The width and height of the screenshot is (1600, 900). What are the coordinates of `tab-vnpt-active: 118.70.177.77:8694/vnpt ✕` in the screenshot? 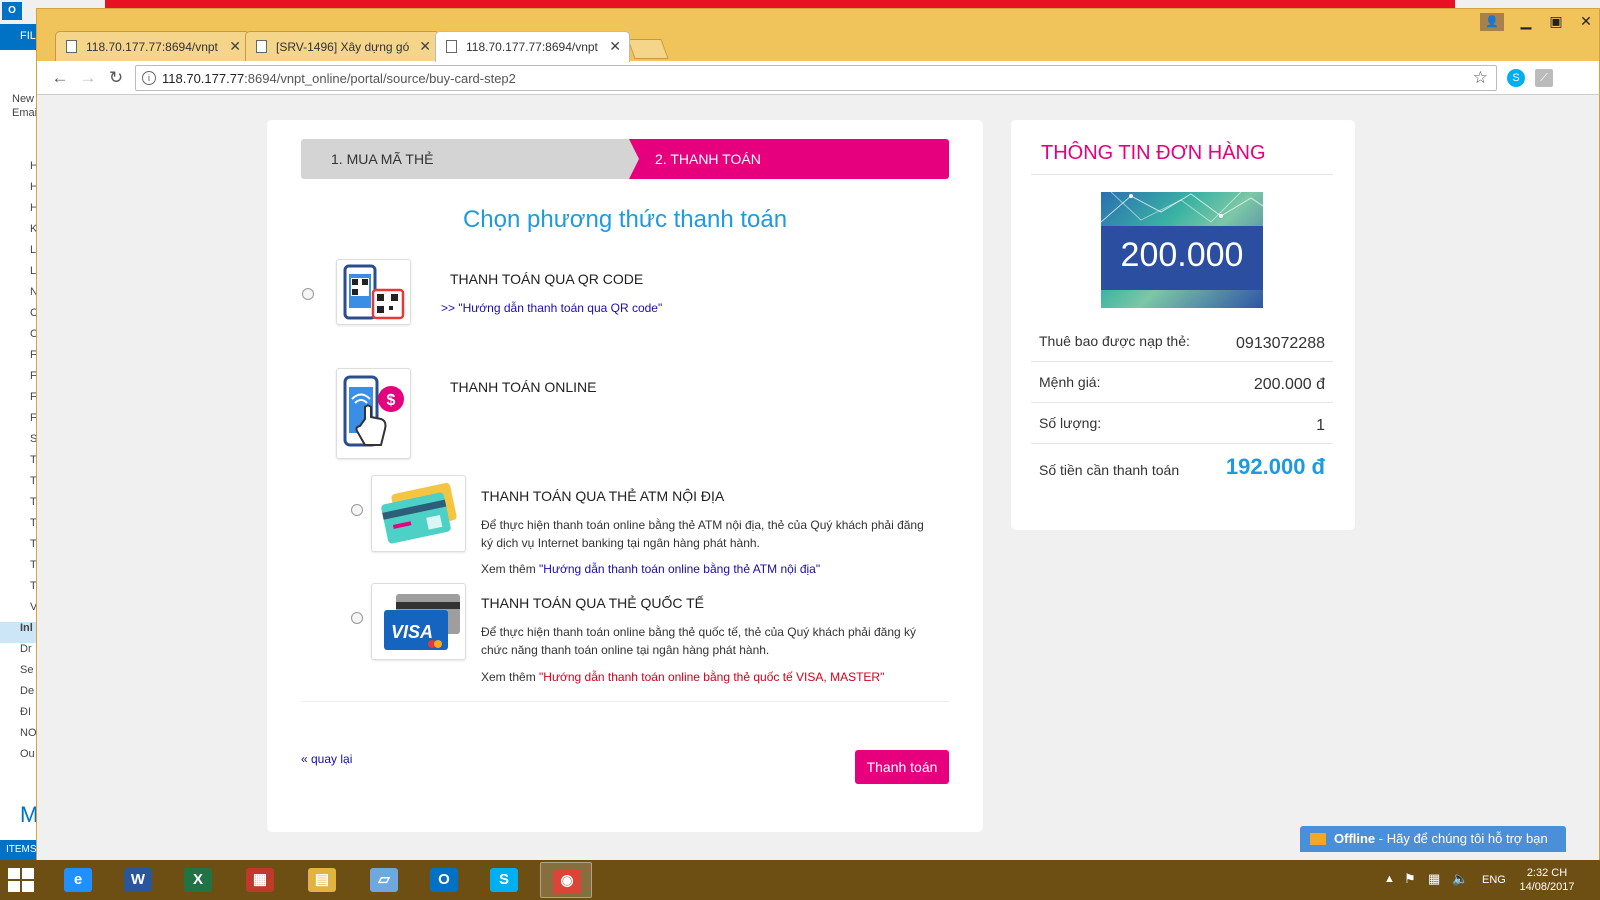 It's located at (532, 46).